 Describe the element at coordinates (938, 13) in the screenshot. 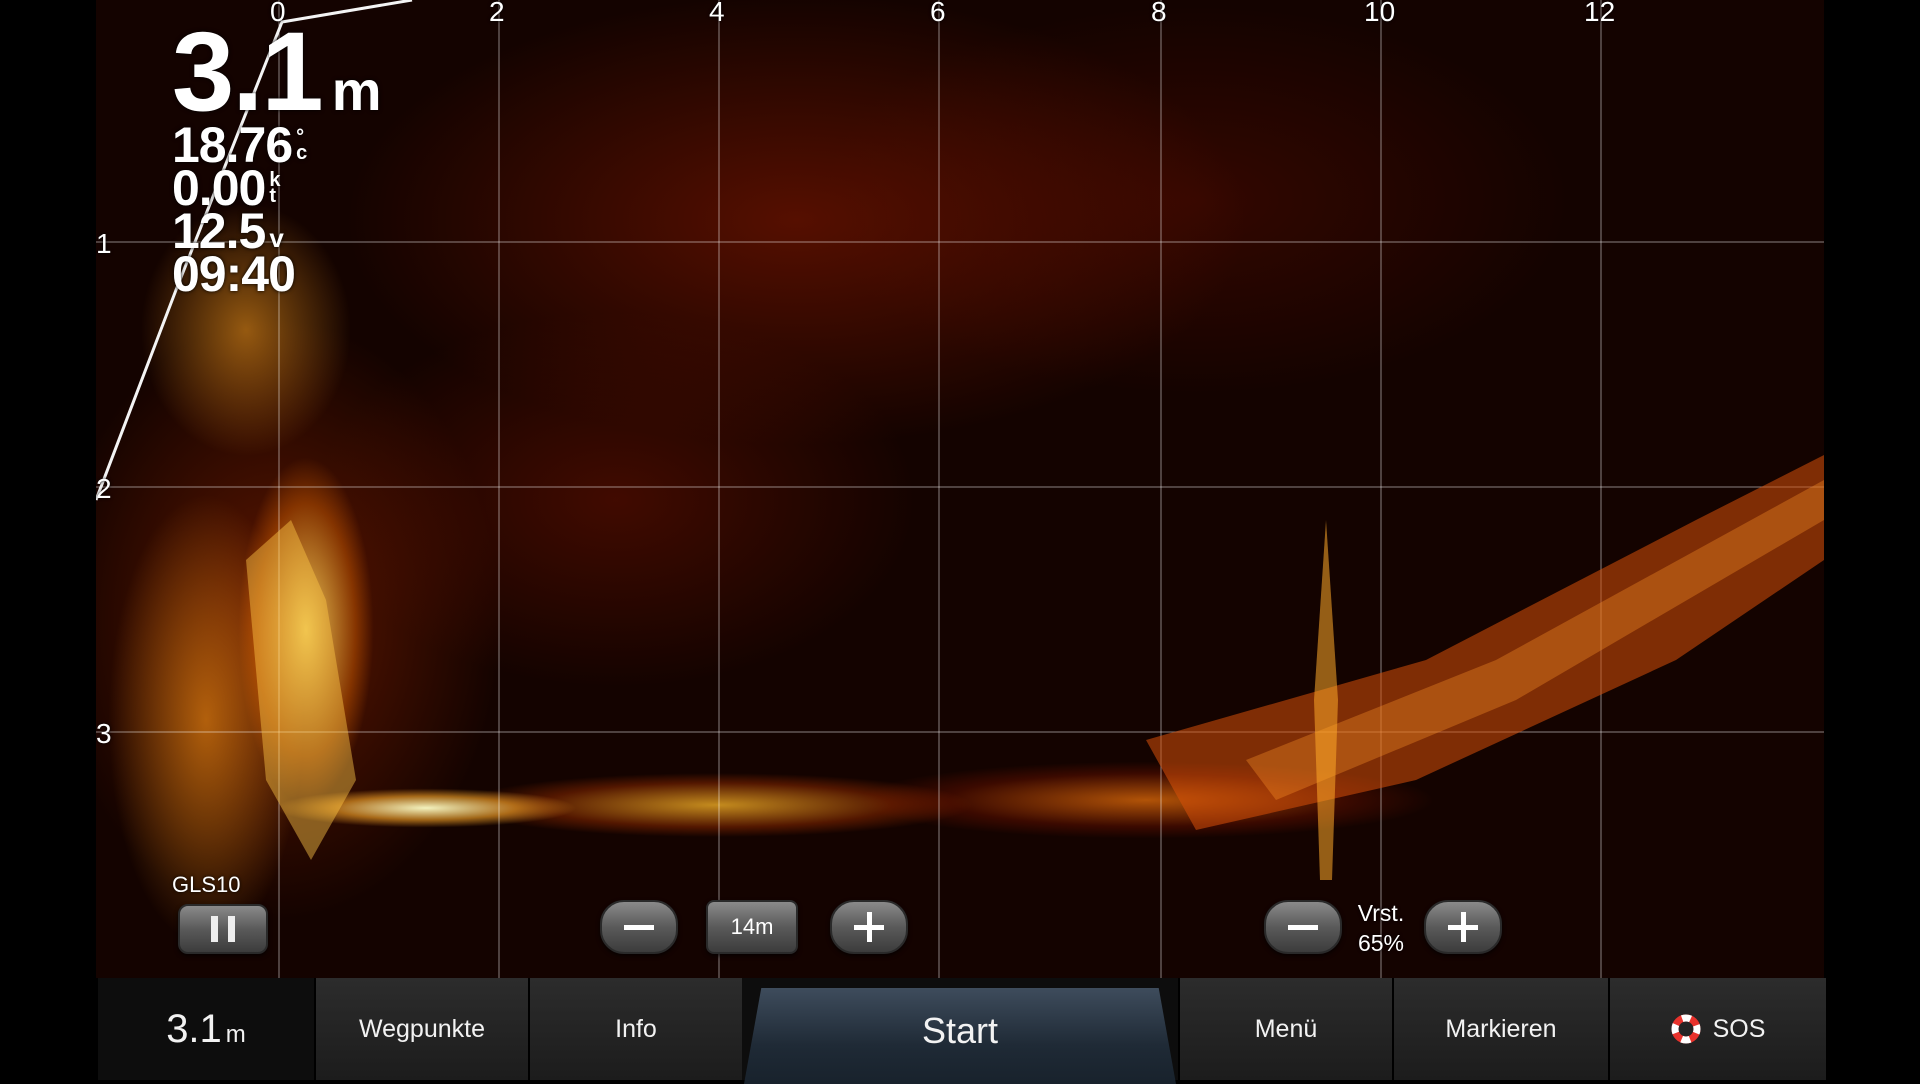

I see `top-axis-label: 6` at that location.